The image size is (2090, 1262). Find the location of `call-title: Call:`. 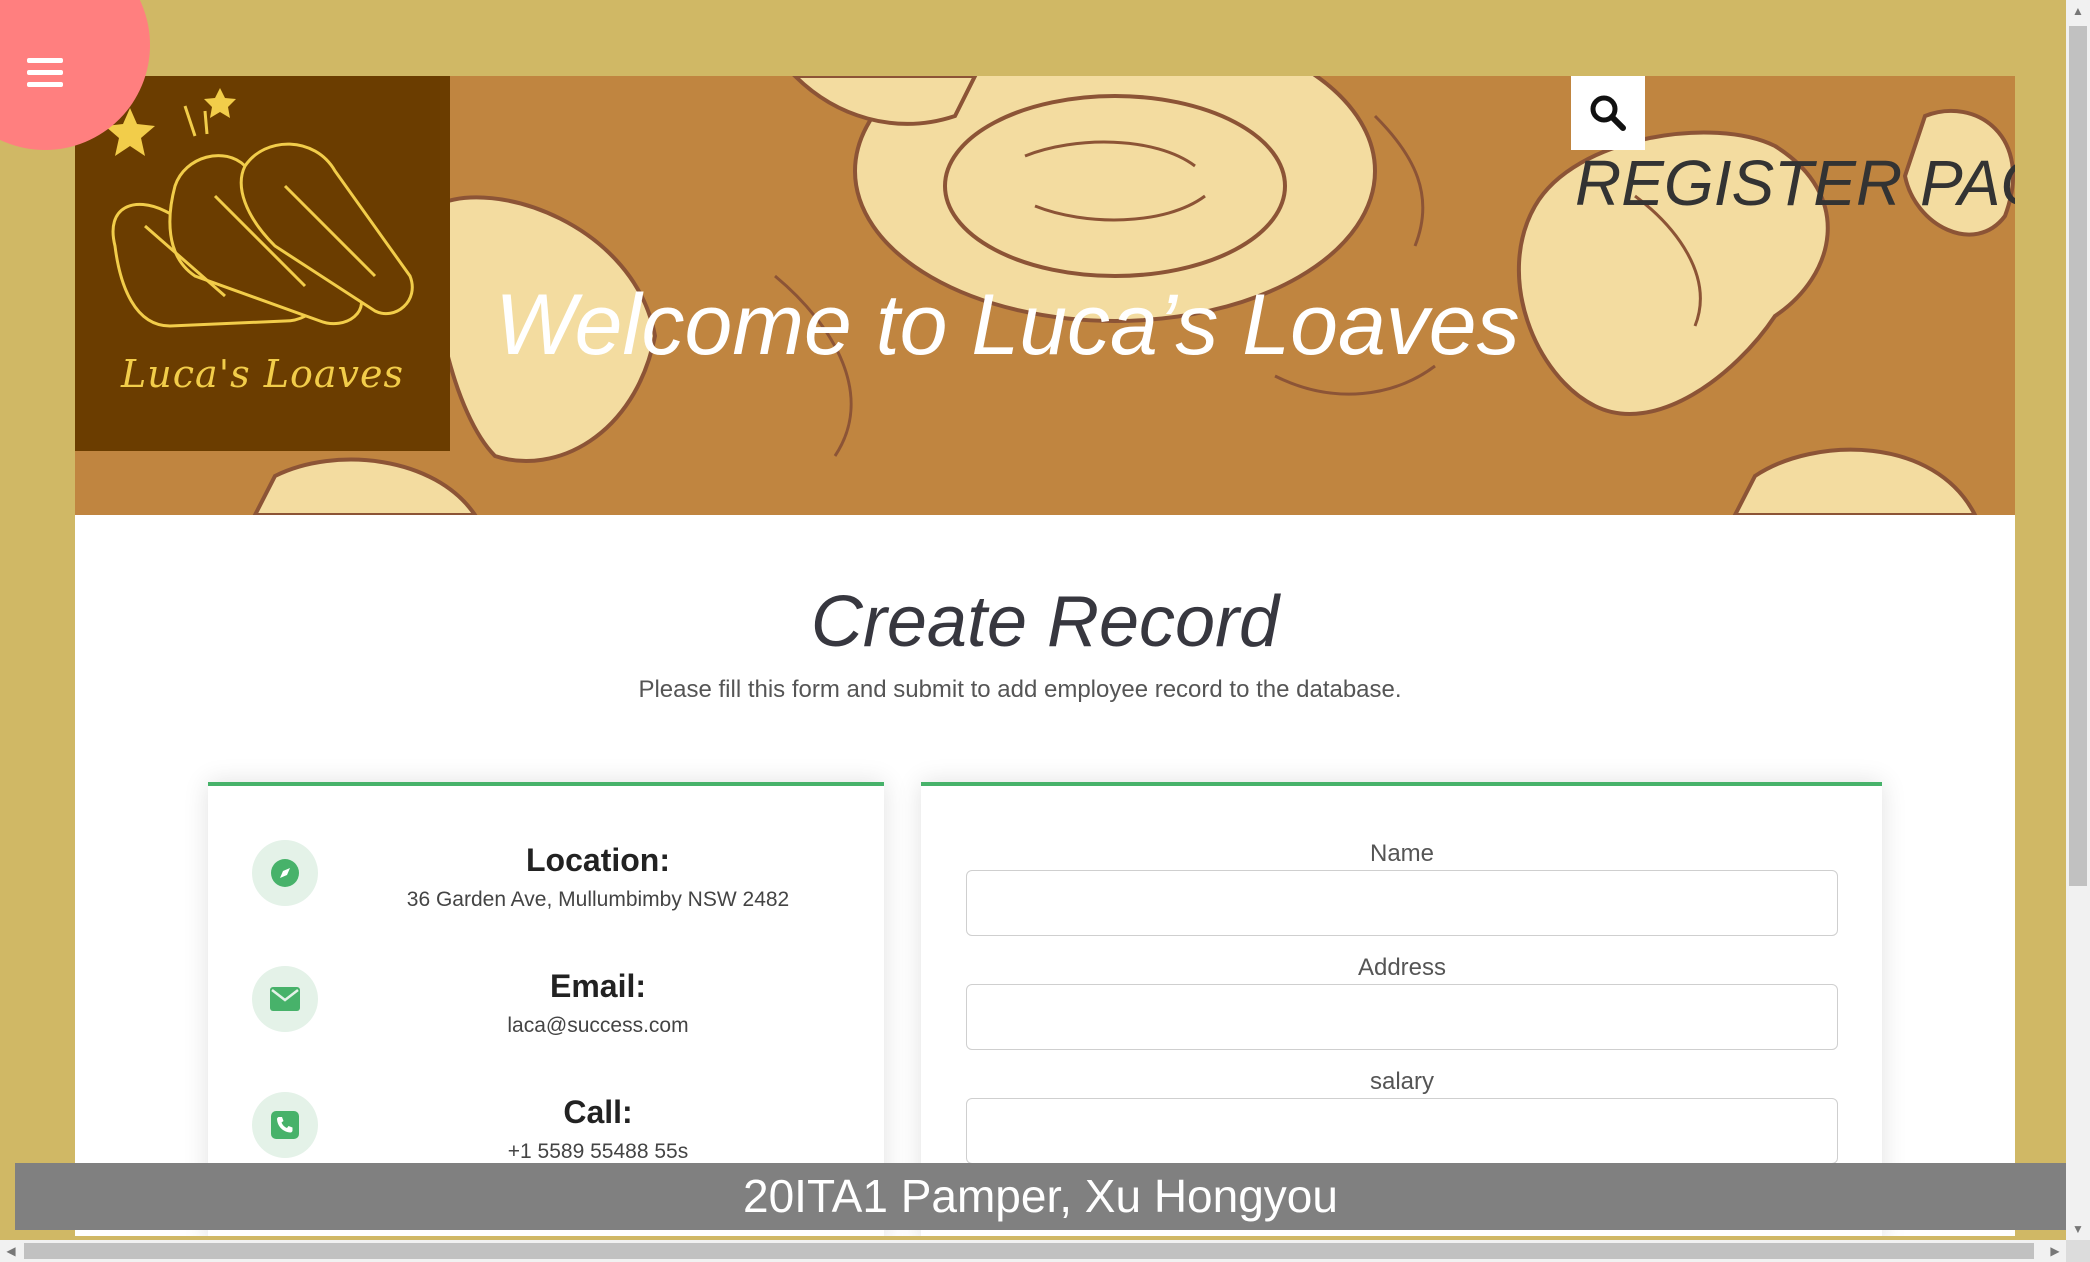

call-title: Call: is located at coordinates (598, 1112).